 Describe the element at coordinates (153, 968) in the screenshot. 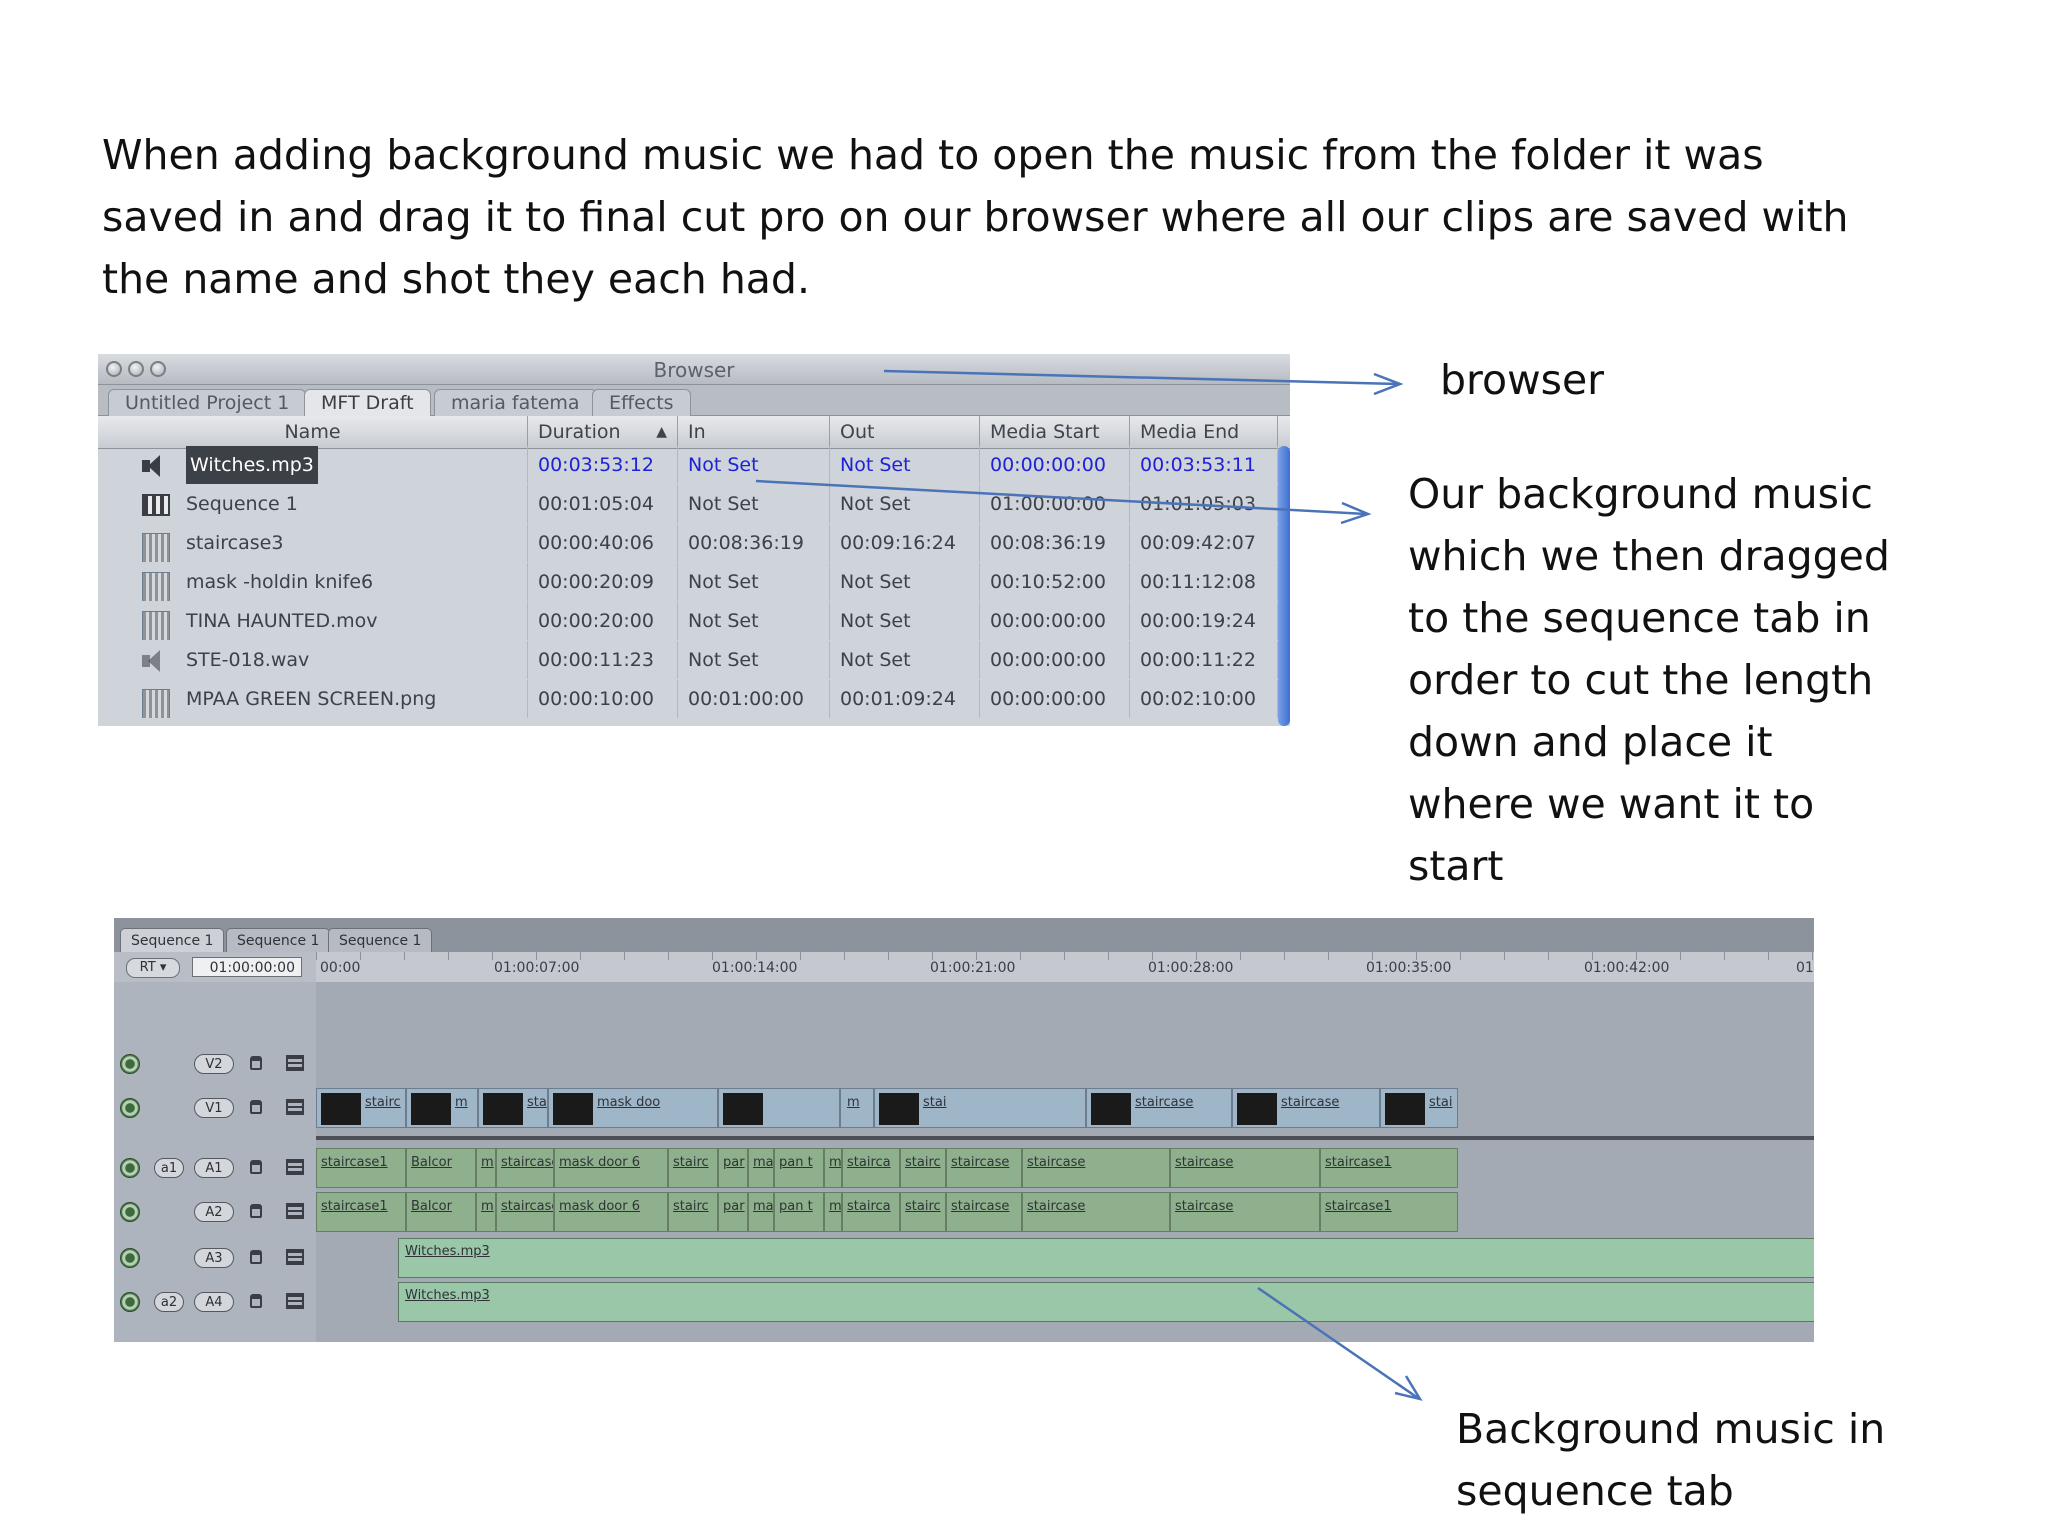

I see `rt-menu-button: RT ▾` at that location.